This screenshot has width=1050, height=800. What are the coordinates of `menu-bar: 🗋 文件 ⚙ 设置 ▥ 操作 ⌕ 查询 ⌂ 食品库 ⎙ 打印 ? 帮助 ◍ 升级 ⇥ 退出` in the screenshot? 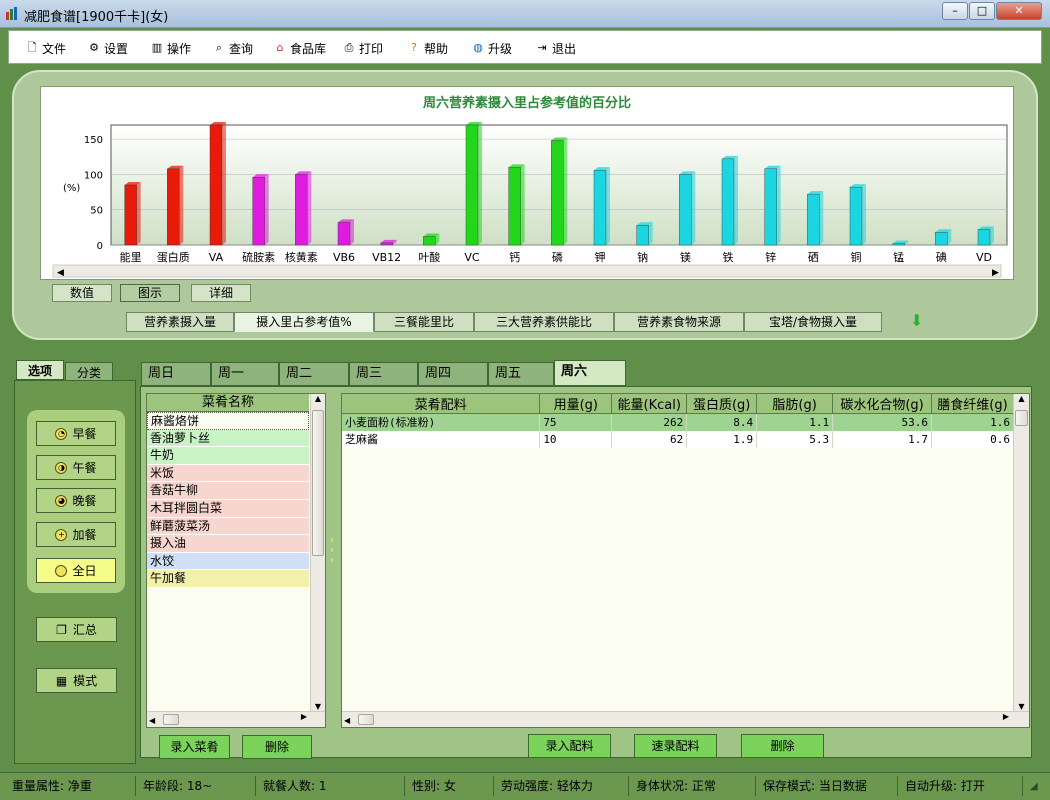 It's located at (525, 47).